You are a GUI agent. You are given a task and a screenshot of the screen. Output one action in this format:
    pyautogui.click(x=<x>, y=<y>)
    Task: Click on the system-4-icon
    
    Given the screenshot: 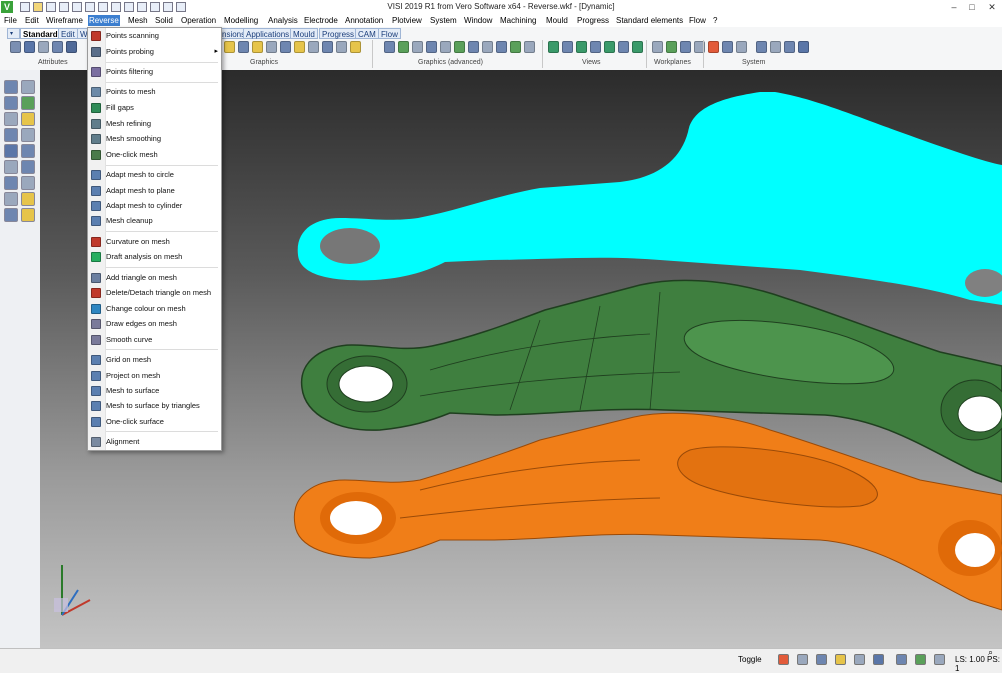 What is the action you would take?
    pyautogui.click(x=761, y=47)
    